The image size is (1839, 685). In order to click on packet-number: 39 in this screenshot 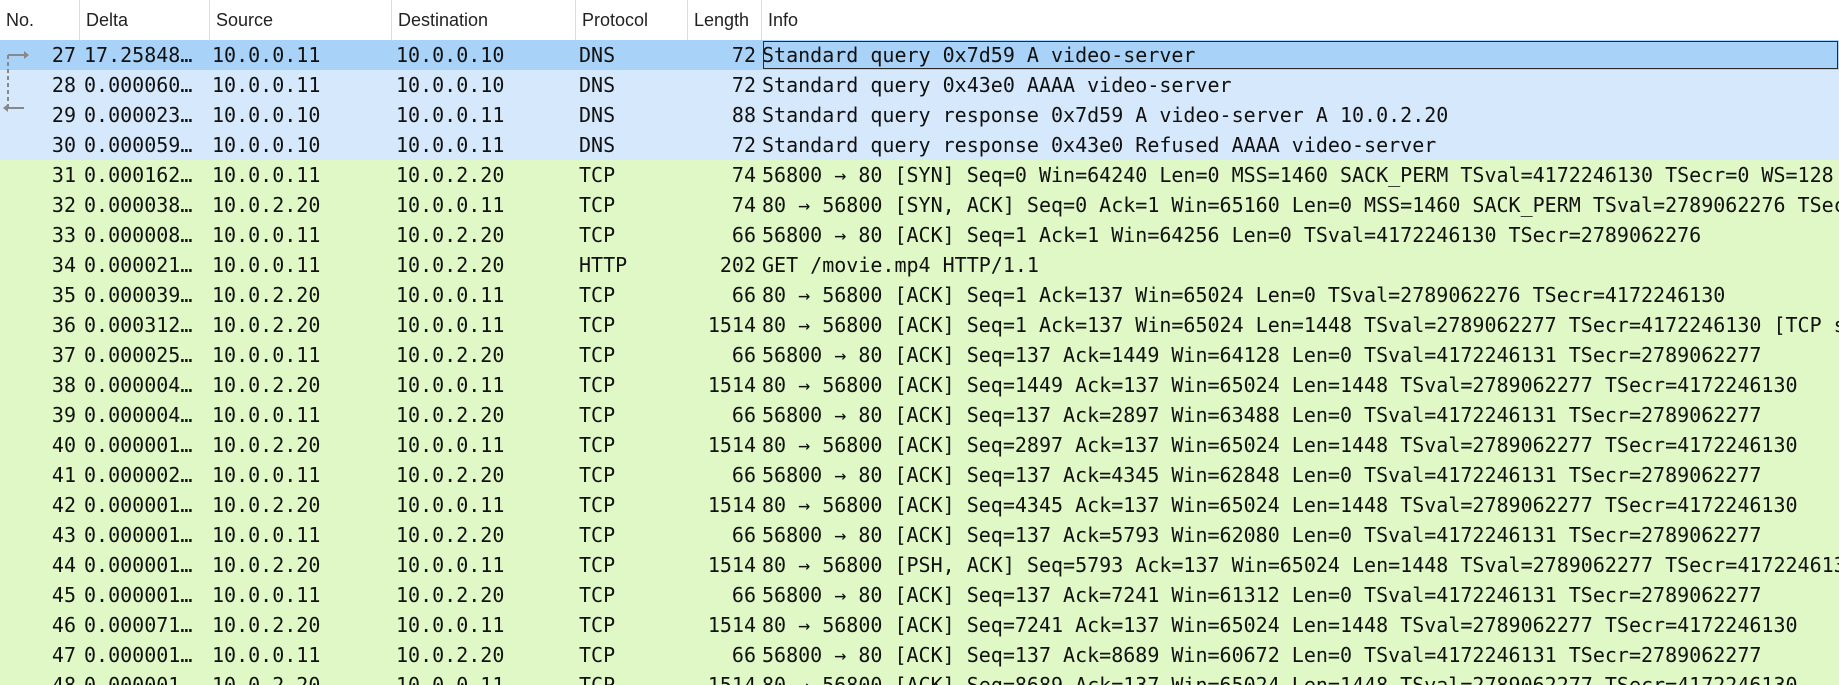, I will do `click(63, 415)`.